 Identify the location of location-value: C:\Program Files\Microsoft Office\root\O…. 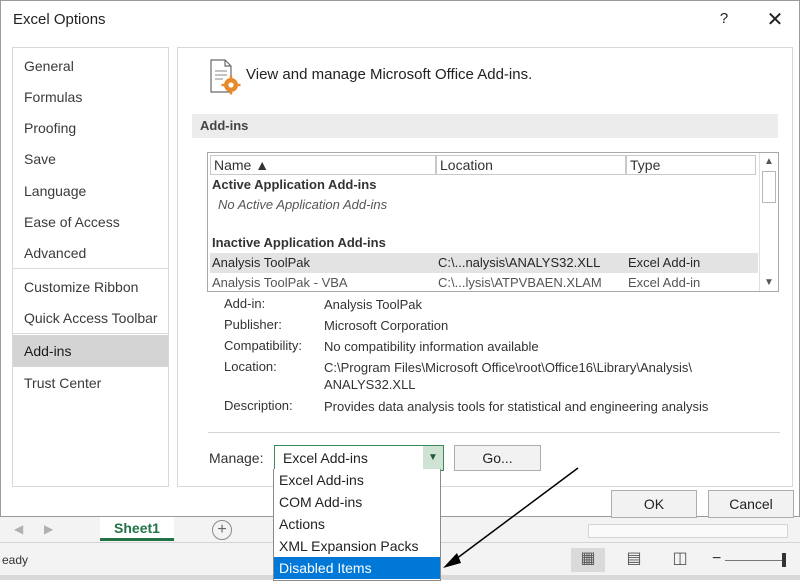
(539, 376).